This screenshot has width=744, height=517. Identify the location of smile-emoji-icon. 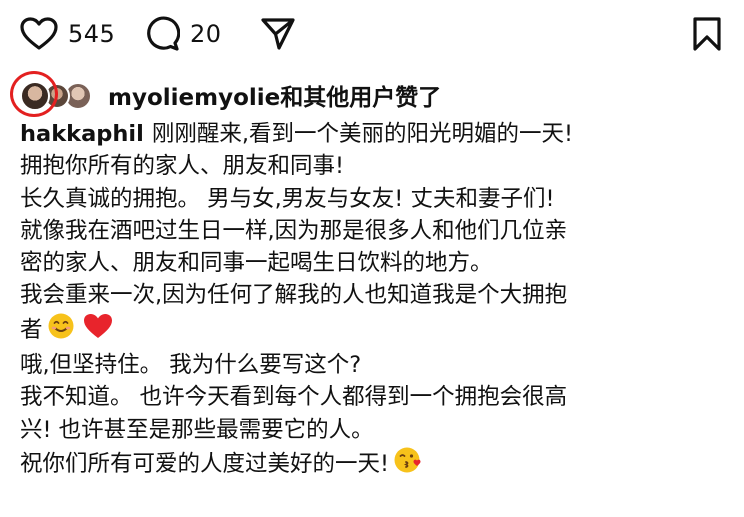
(61, 330).